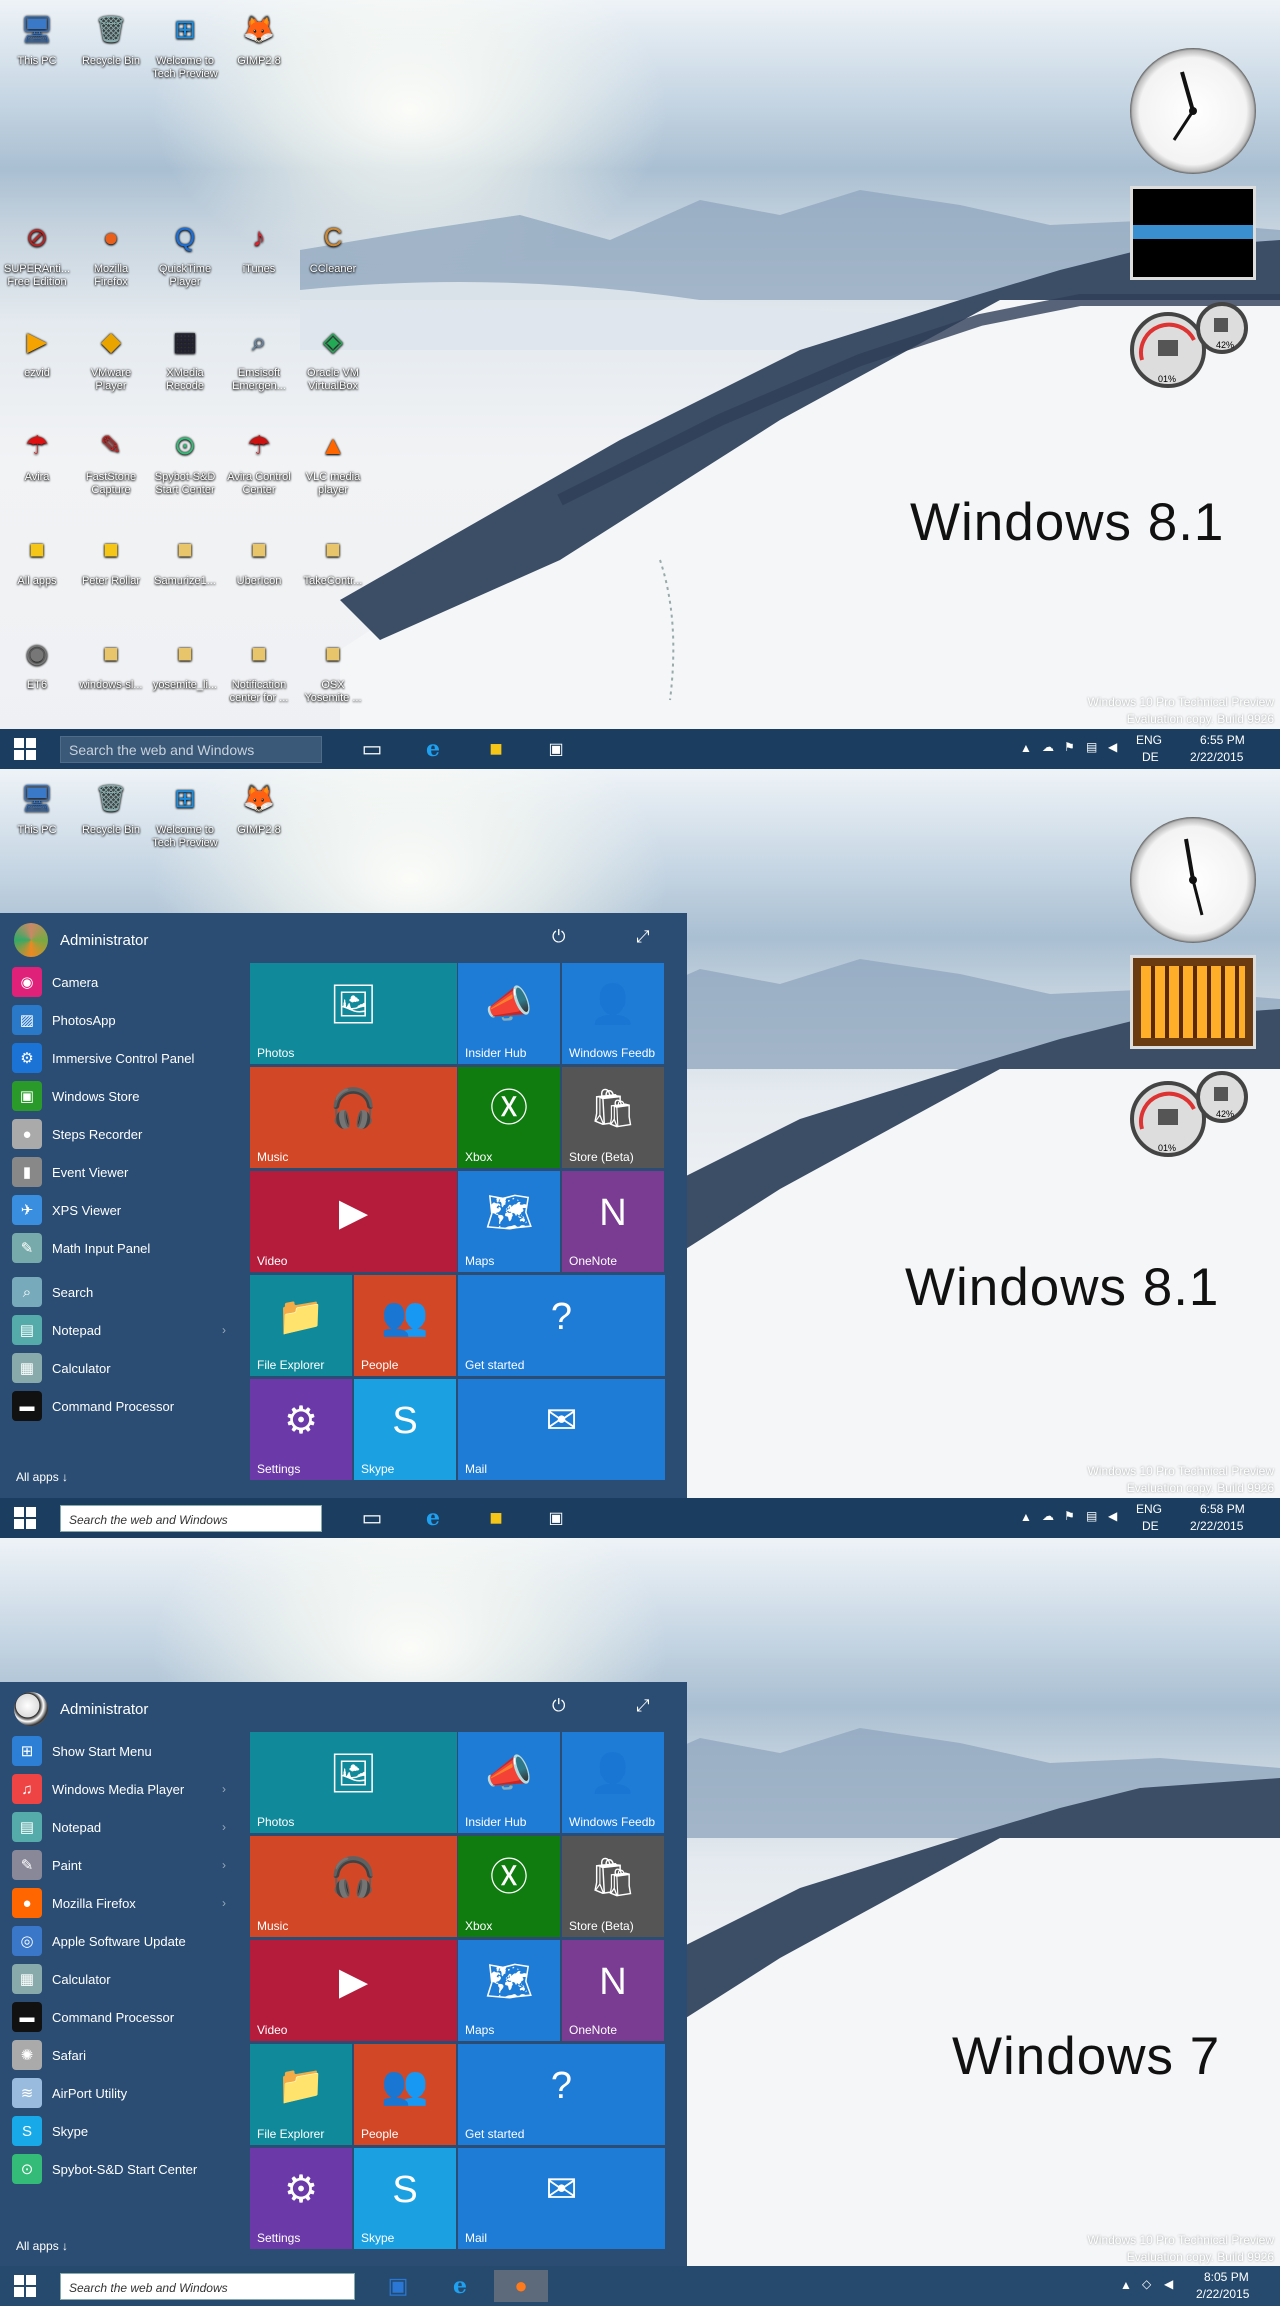 This screenshot has width=1280, height=2306. I want to click on start-item-photosapp: ▨ PhotosApp, so click(122, 1020).